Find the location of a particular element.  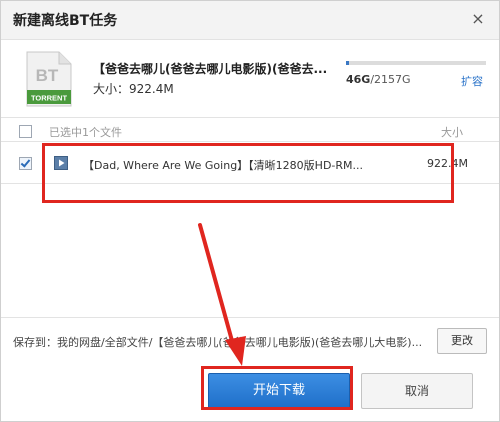

selected-count: 已选中1个文件 is located at coordinates (85, 132).